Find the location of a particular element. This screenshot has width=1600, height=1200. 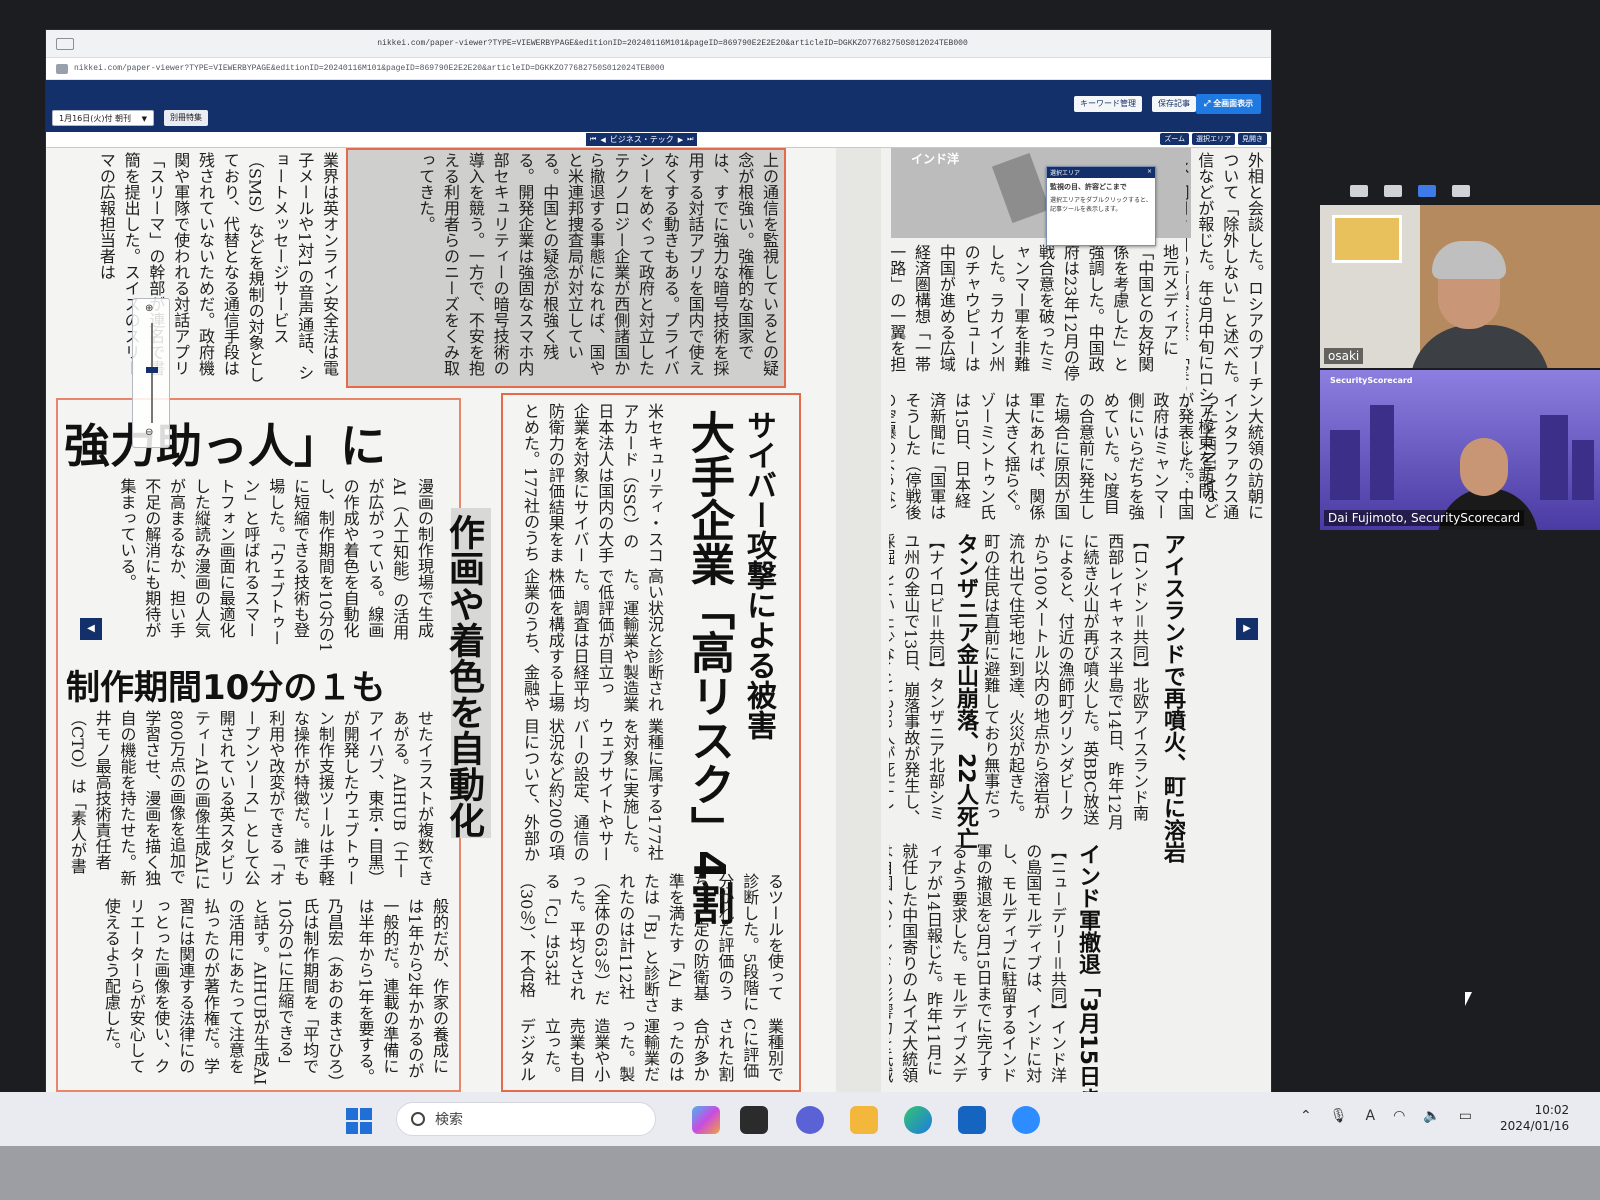

manga-headline-sub: 制作期間10分の１も is located at coordinates (226, 688).